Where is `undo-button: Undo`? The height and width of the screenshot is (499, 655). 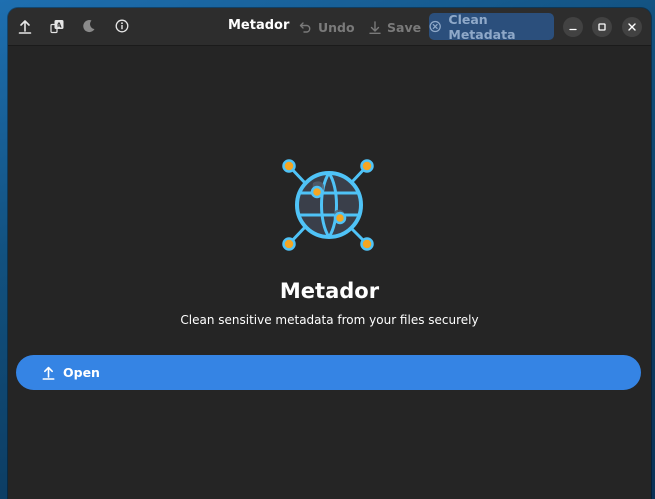
undo-button: Undo is located at coordinates (327, 27).